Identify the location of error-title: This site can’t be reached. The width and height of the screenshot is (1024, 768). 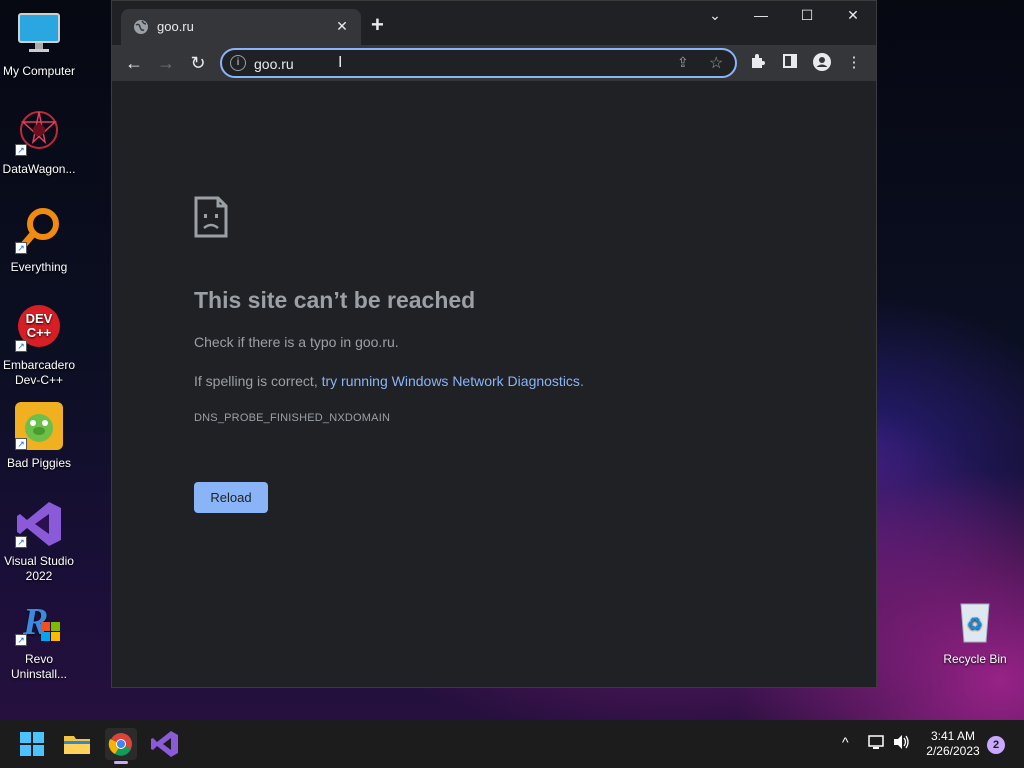
(335, 300).